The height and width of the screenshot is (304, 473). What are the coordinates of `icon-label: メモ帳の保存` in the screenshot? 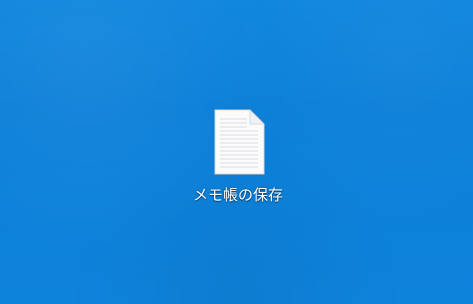 It's located at (237, 195).